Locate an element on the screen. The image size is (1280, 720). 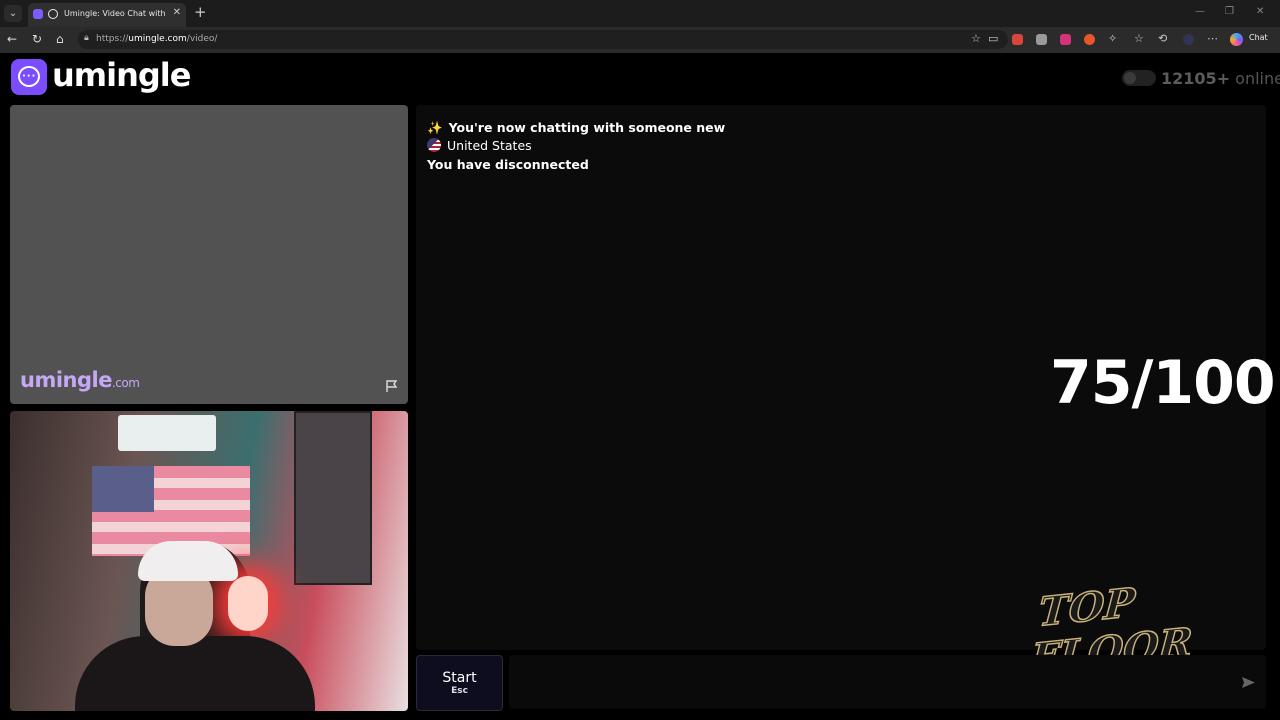
chat-message: ✨ You're now chatting with someone new is located at coordinates (576, 127).